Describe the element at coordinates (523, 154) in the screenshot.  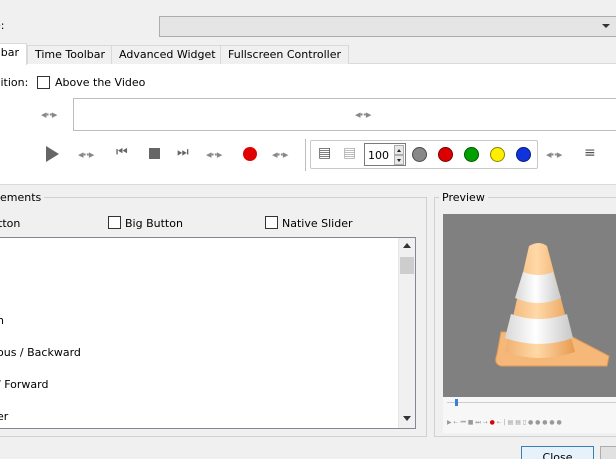
I see `blue-dot-icon` at that location.